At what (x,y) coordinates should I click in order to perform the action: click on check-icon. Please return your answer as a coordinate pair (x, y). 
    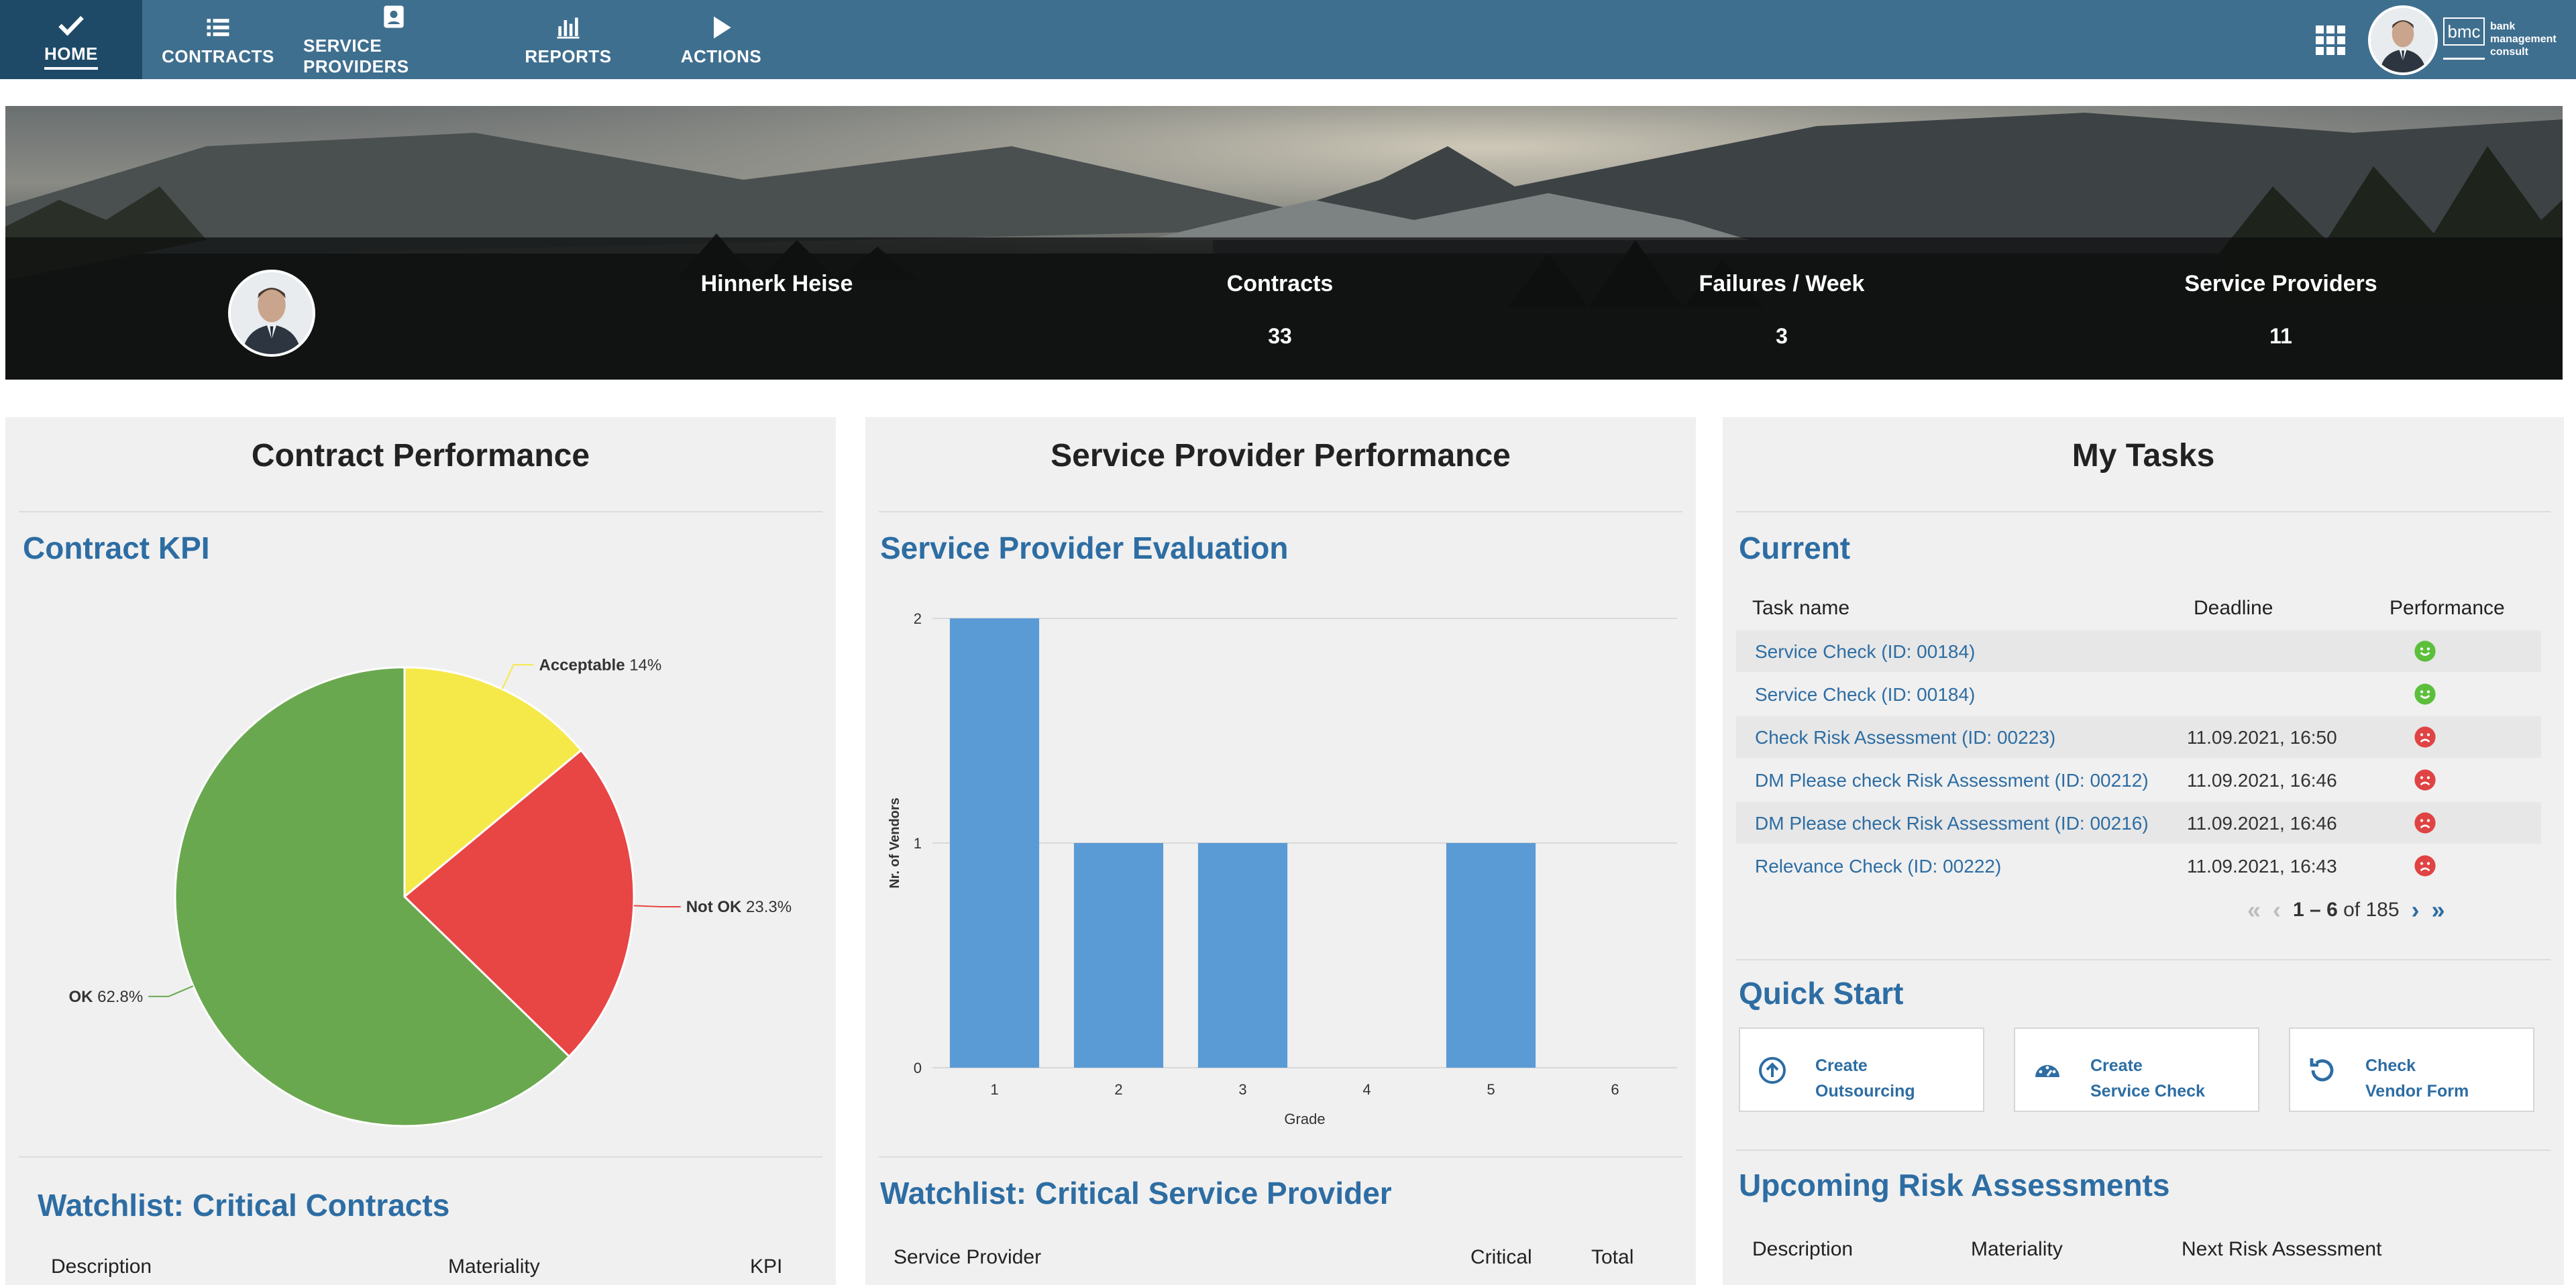
    Looking at the image, I should click on (71, 25).